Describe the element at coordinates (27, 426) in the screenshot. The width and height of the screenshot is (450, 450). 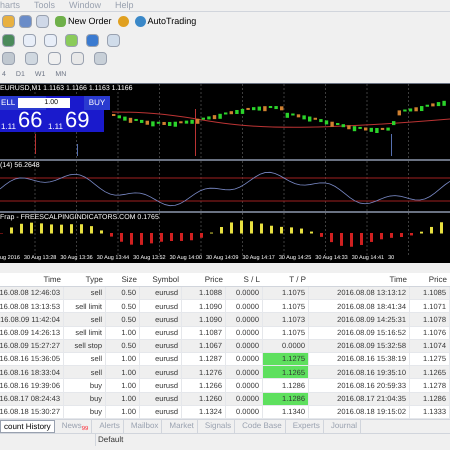
I see `panel-tab: count History` at that location.